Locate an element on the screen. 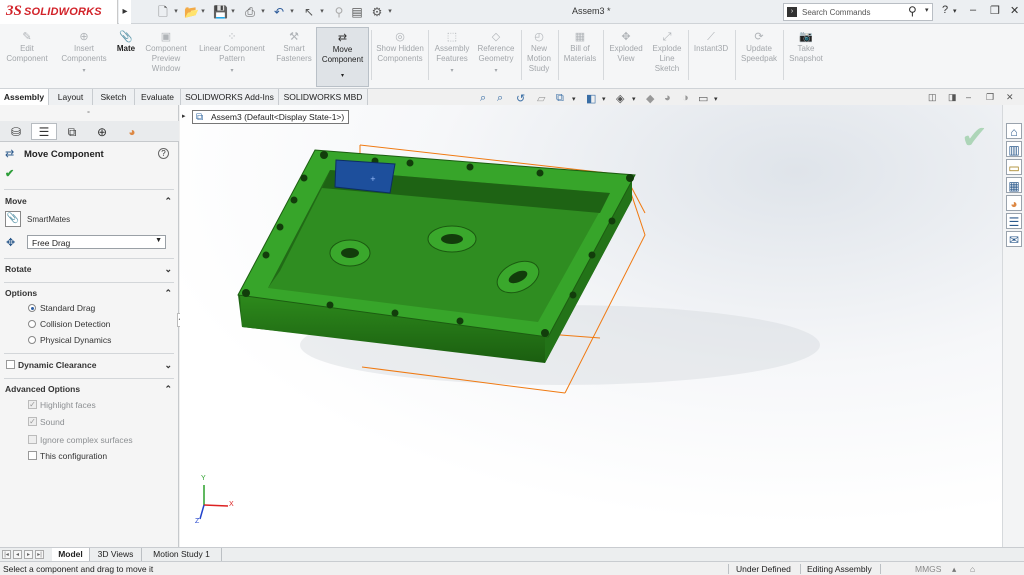 This screenshot has width=1024, height=575. show-hidden-components-button: ◎ Show Hidden Components is located at coordinates (400, 56).